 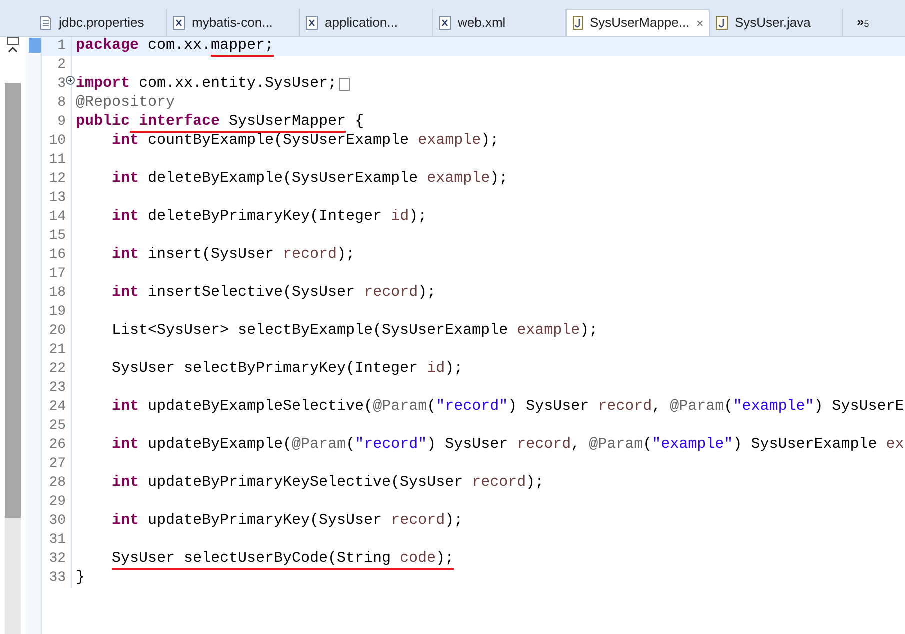 I want to click on vertical-scrollbar, so click(x=13, y=358).